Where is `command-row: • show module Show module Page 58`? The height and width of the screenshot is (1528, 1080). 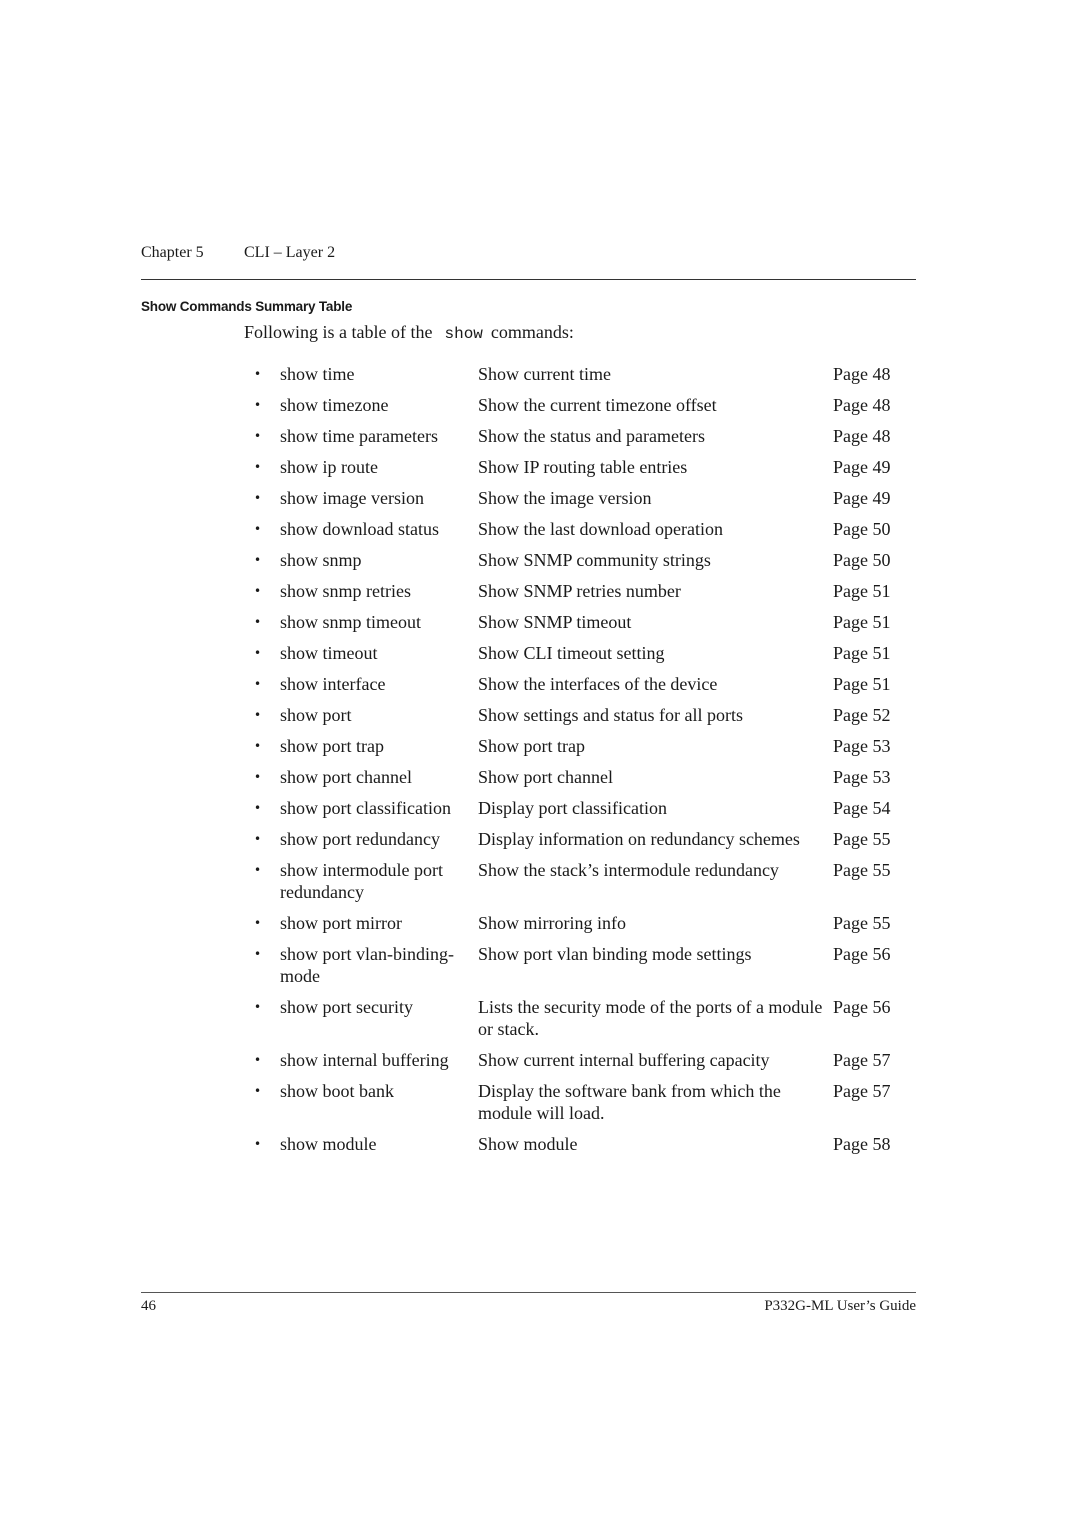 command-row: • show module Show module Page 58 is located at coordinates (584, 1144).